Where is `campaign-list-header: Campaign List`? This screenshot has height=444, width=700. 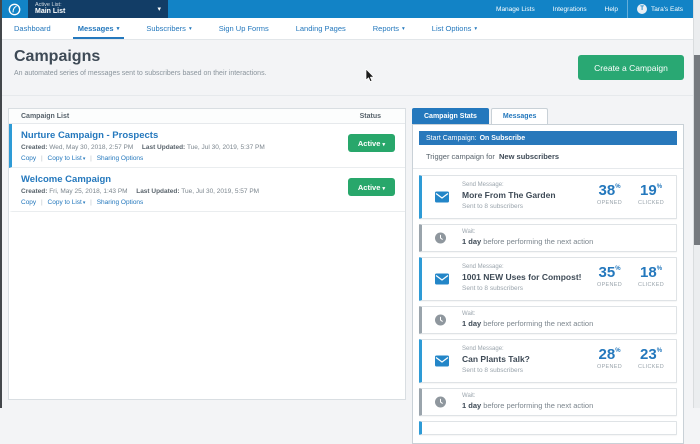
campaign-list-header: Campaign List is located at coordinates (45, 116).